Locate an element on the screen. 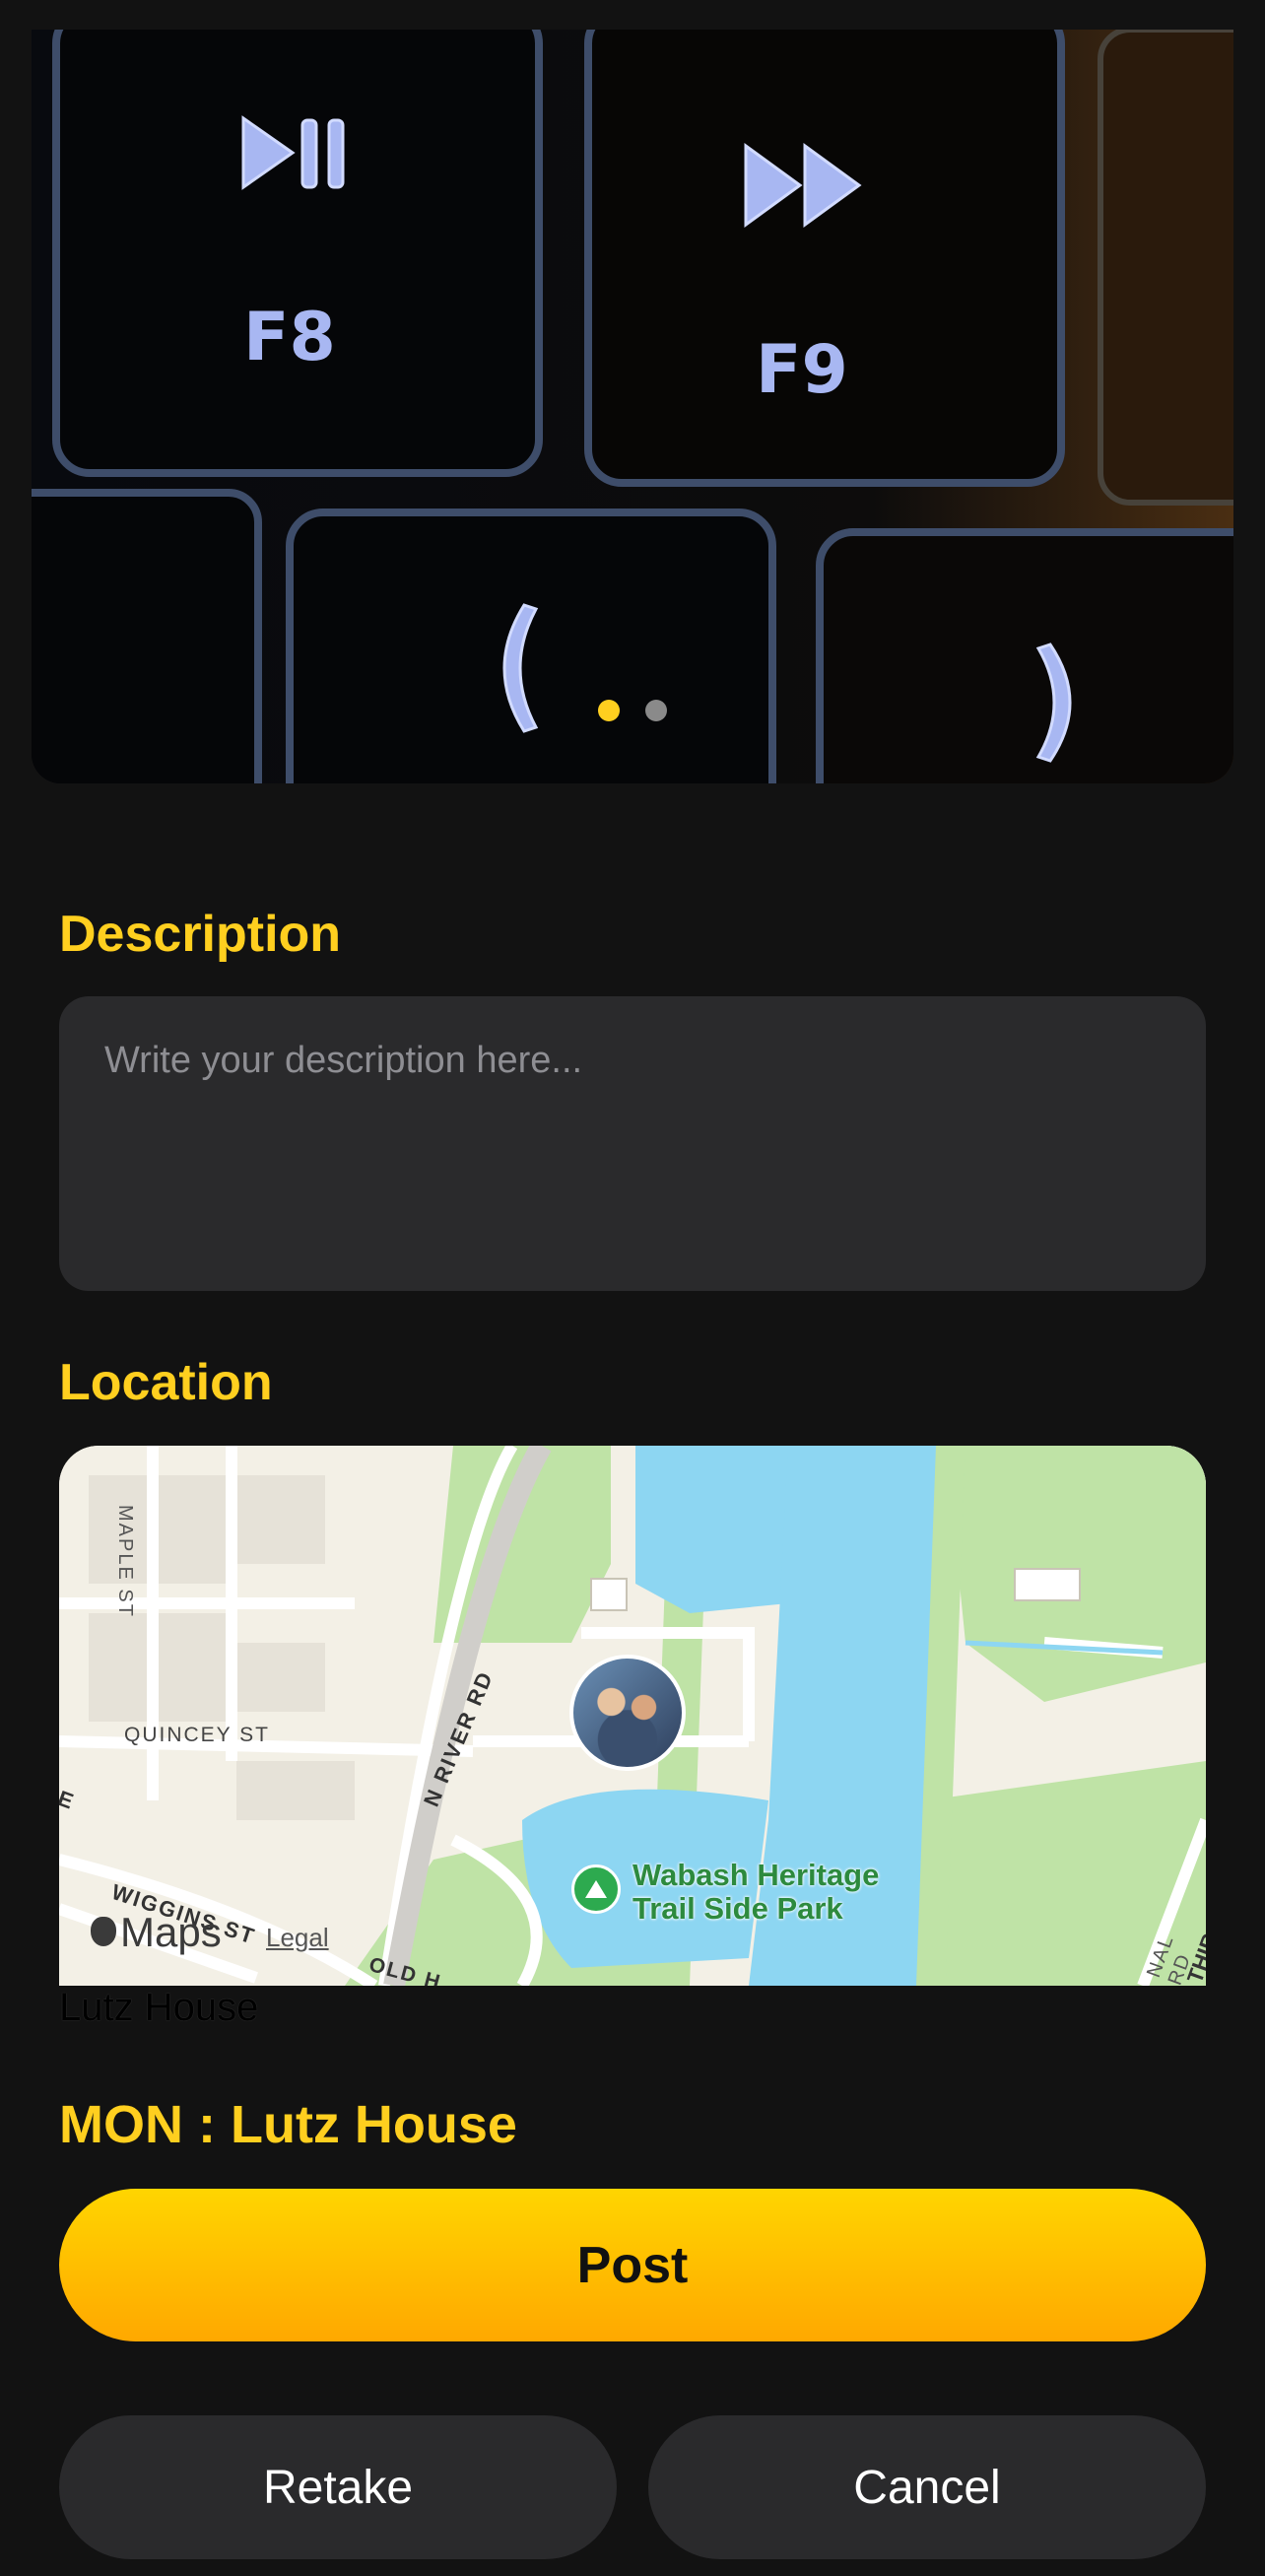 Image resolution: width=1265 pixels, height=2576 pixels. street-label: QUINCEY ST is located at coordinates (197, 1735).